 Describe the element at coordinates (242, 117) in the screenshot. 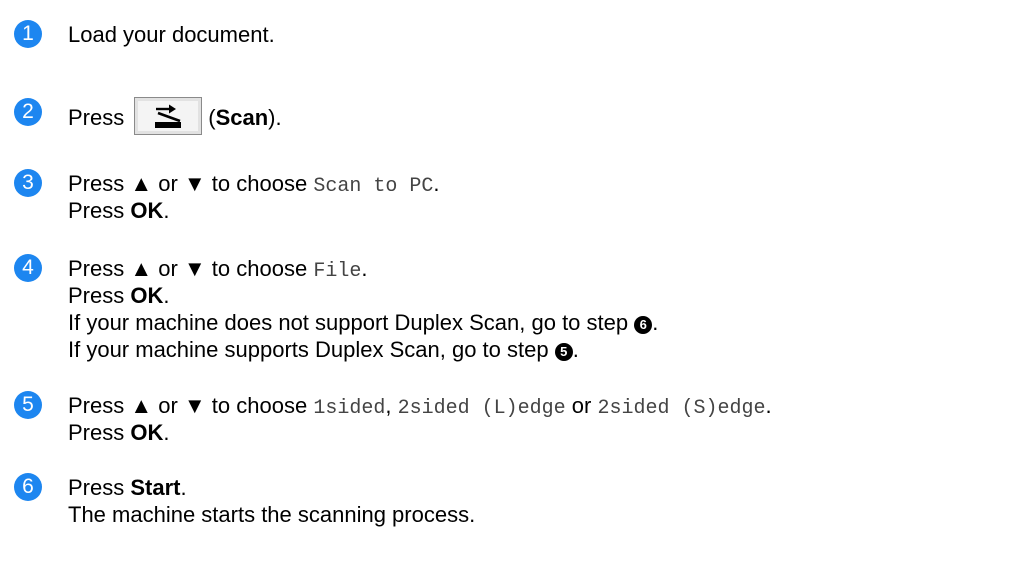

I see `scan-label: Scan` at that location.